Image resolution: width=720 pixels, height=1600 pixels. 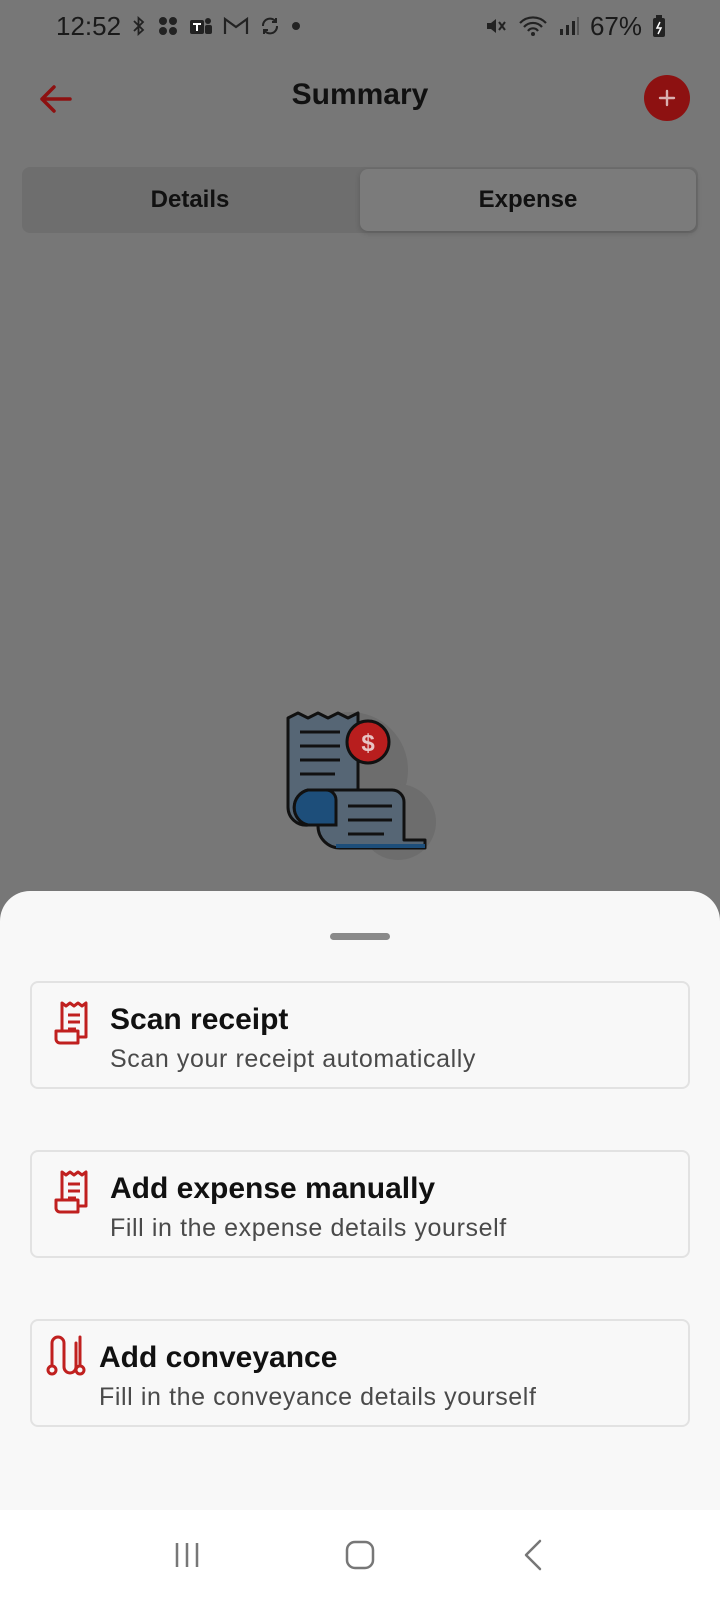 I want to click on home-icon, so click(x=360, y=1555).